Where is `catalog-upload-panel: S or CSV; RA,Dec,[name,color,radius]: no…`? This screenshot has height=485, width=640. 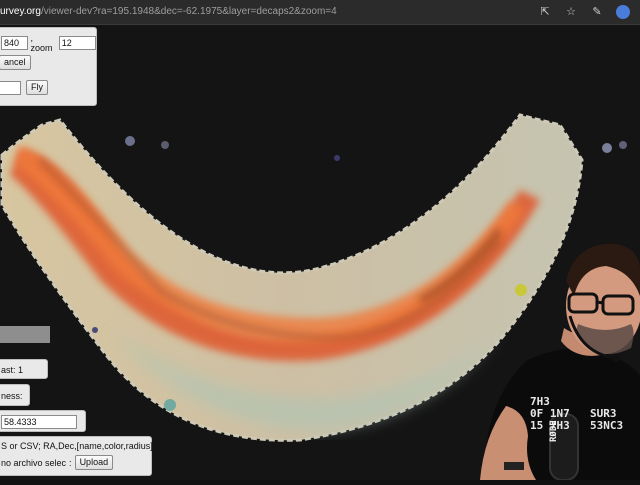
catalog-upload-panel: S or CSV; RA,Dec,[name,color,radius]: no… is located at coordinates (78, 456).